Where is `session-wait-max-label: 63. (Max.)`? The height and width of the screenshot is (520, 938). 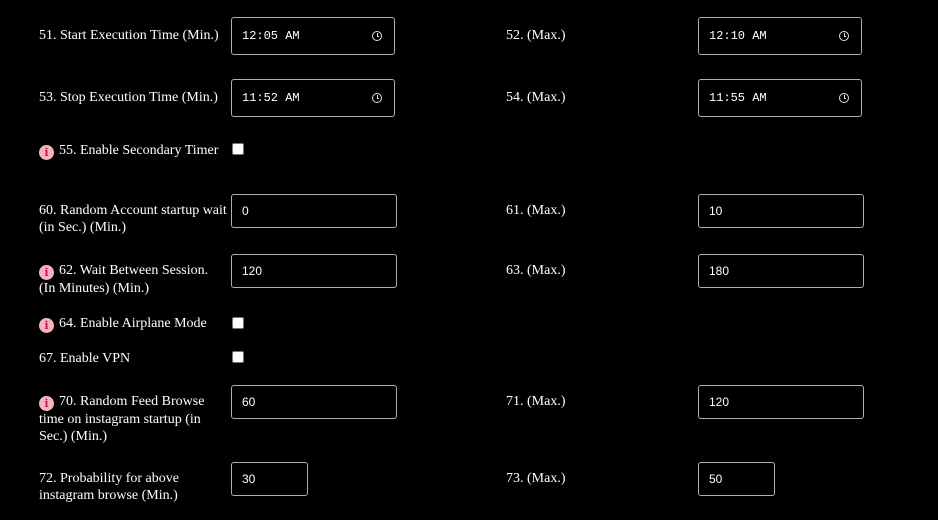 session-wait-max-label: 63. (Max.) is located at coordinates (536, 270).